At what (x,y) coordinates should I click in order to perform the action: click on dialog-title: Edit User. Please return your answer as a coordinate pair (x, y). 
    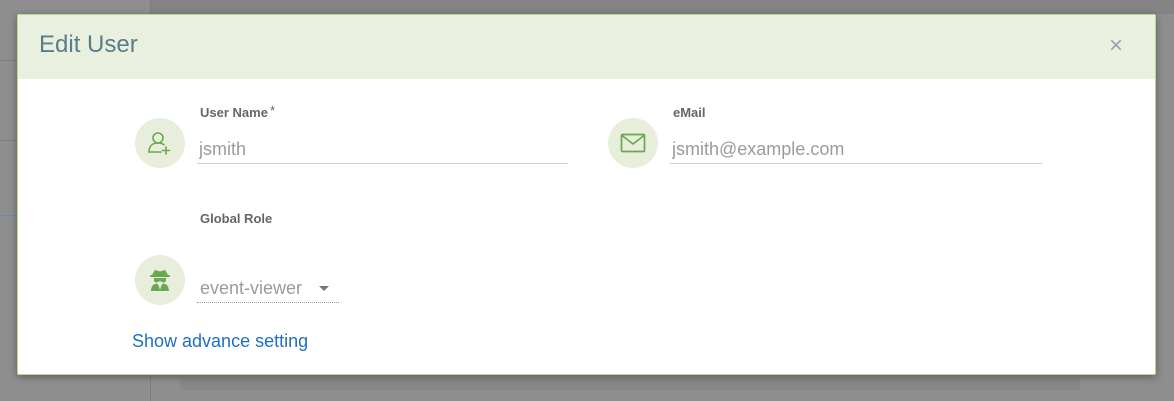
    Looking at the image, I should click on (88, 44).